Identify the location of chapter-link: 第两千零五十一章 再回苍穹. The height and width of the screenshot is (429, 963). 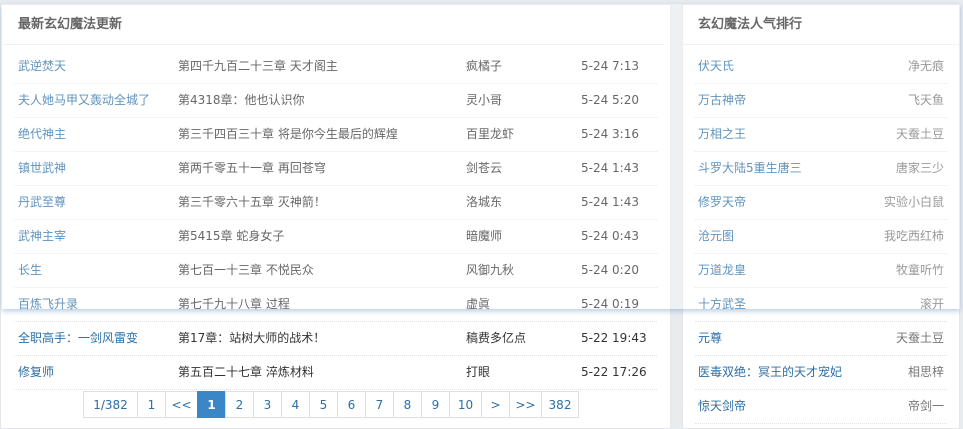
(252, 168).